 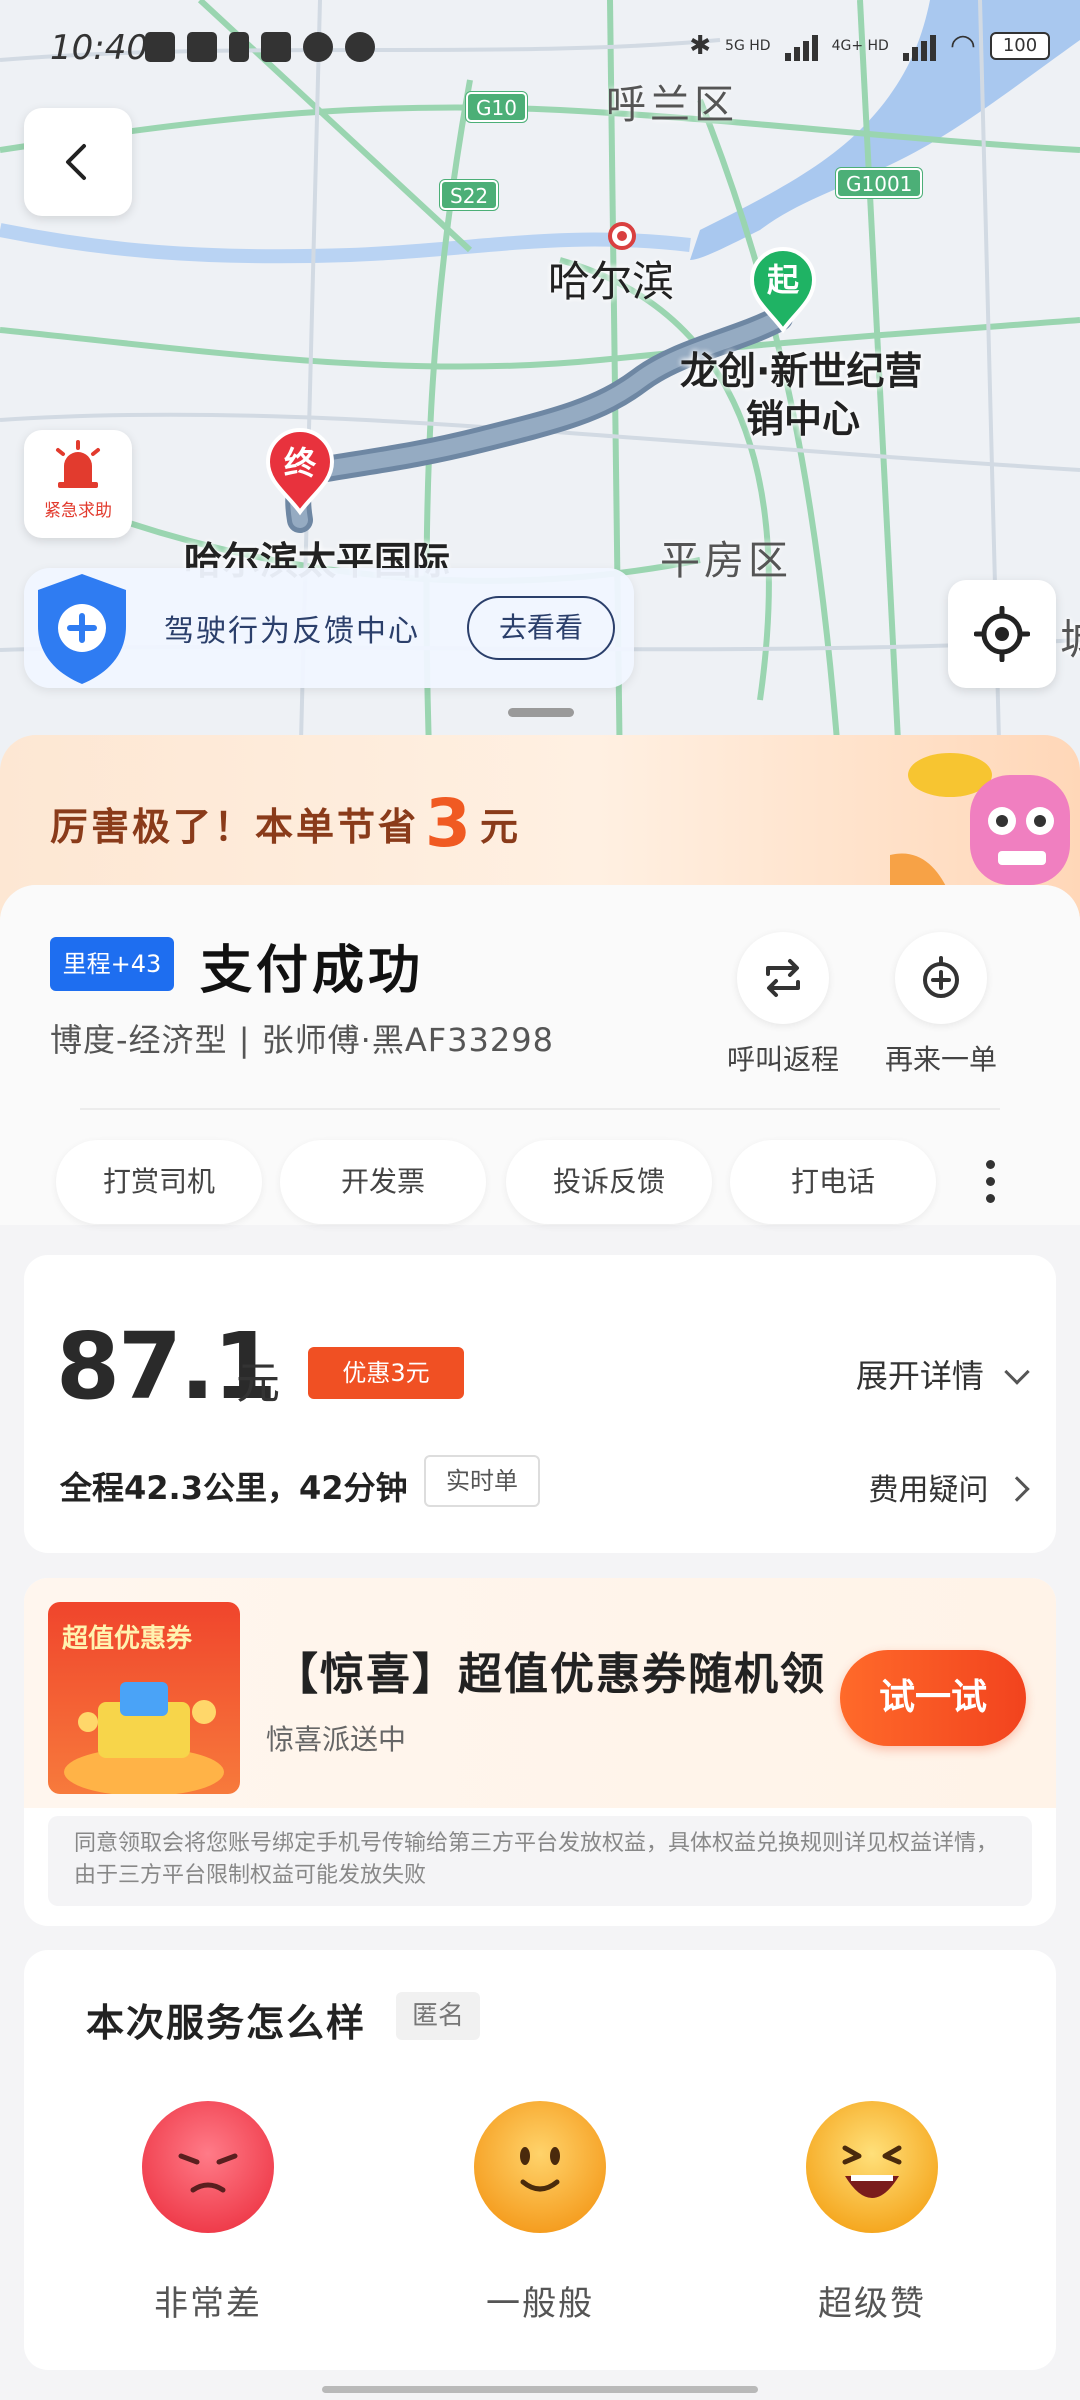 I want to click on laughing-face-icon, so click(x=872, y=2167).